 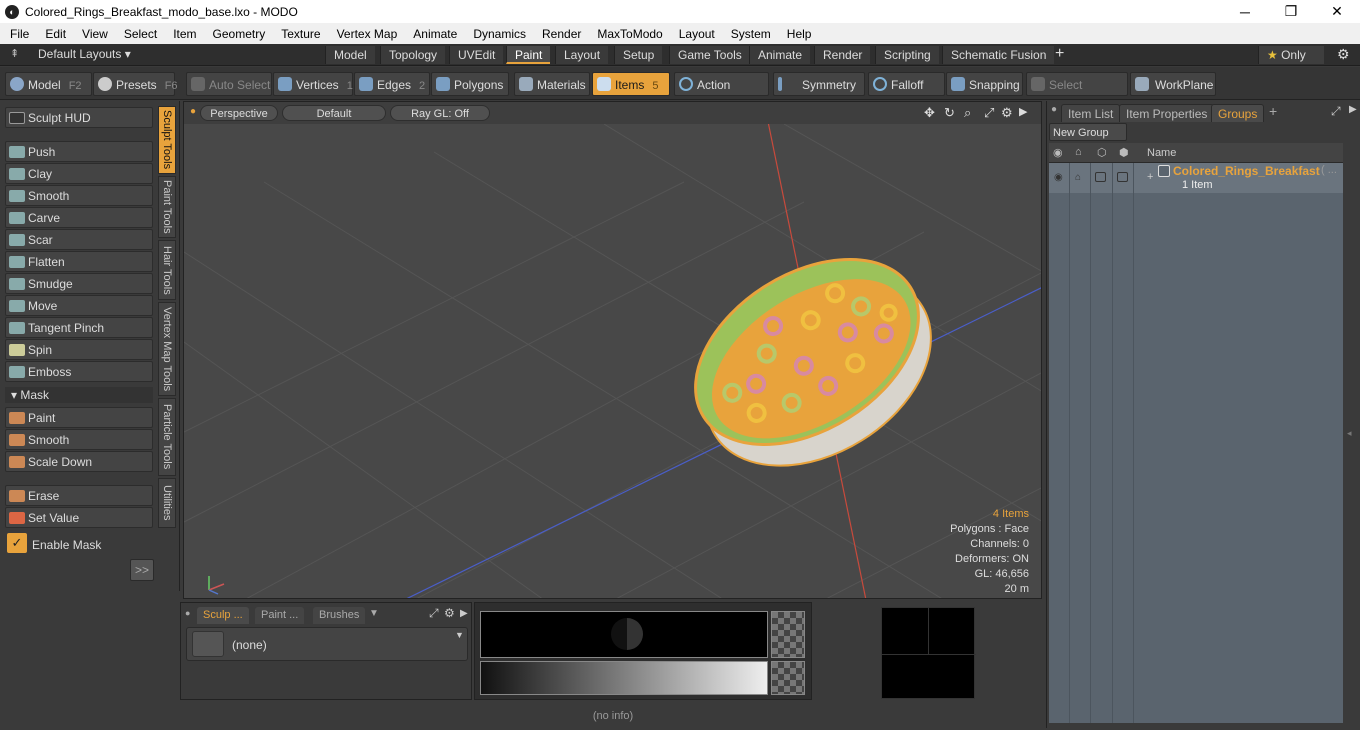 What do you see at coordinates (1088, 132) in the screenshot?
I see `new-group-button: New Group` at bounding box center [1088, 132].